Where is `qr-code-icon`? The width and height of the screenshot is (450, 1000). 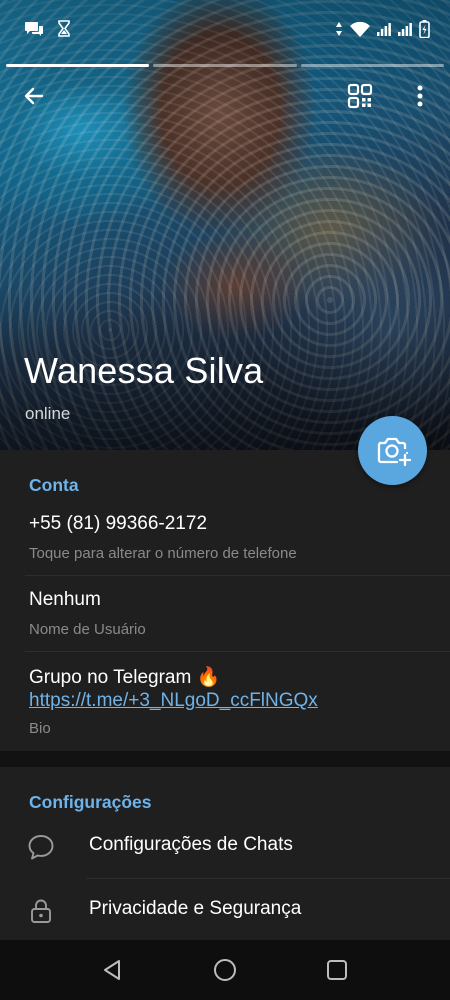 qr-code-icon is located at coordinates (360, 96).